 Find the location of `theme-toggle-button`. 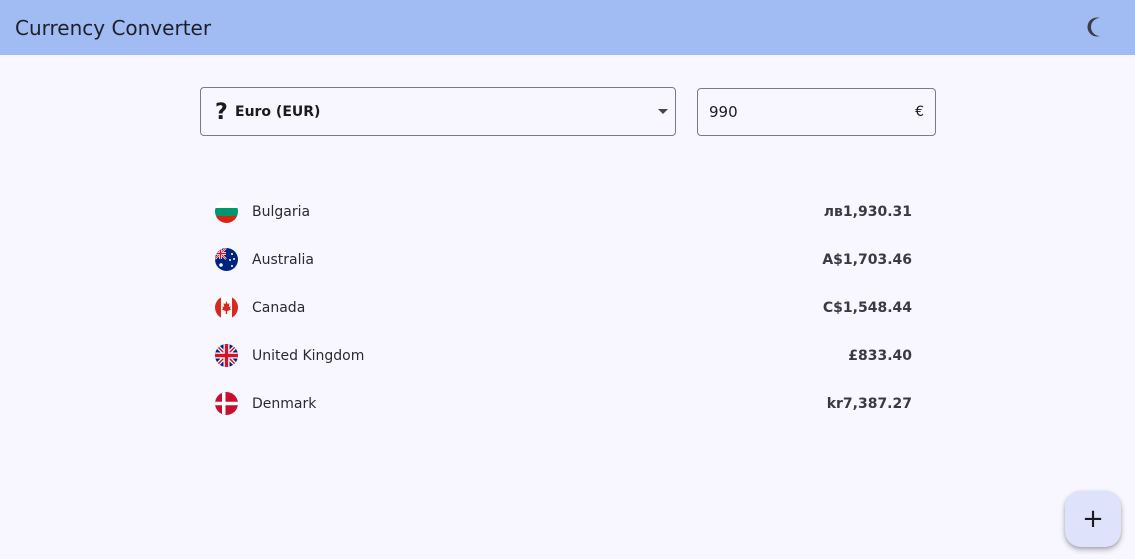

theme-toggle-button is located at coordinates (1097, 27).